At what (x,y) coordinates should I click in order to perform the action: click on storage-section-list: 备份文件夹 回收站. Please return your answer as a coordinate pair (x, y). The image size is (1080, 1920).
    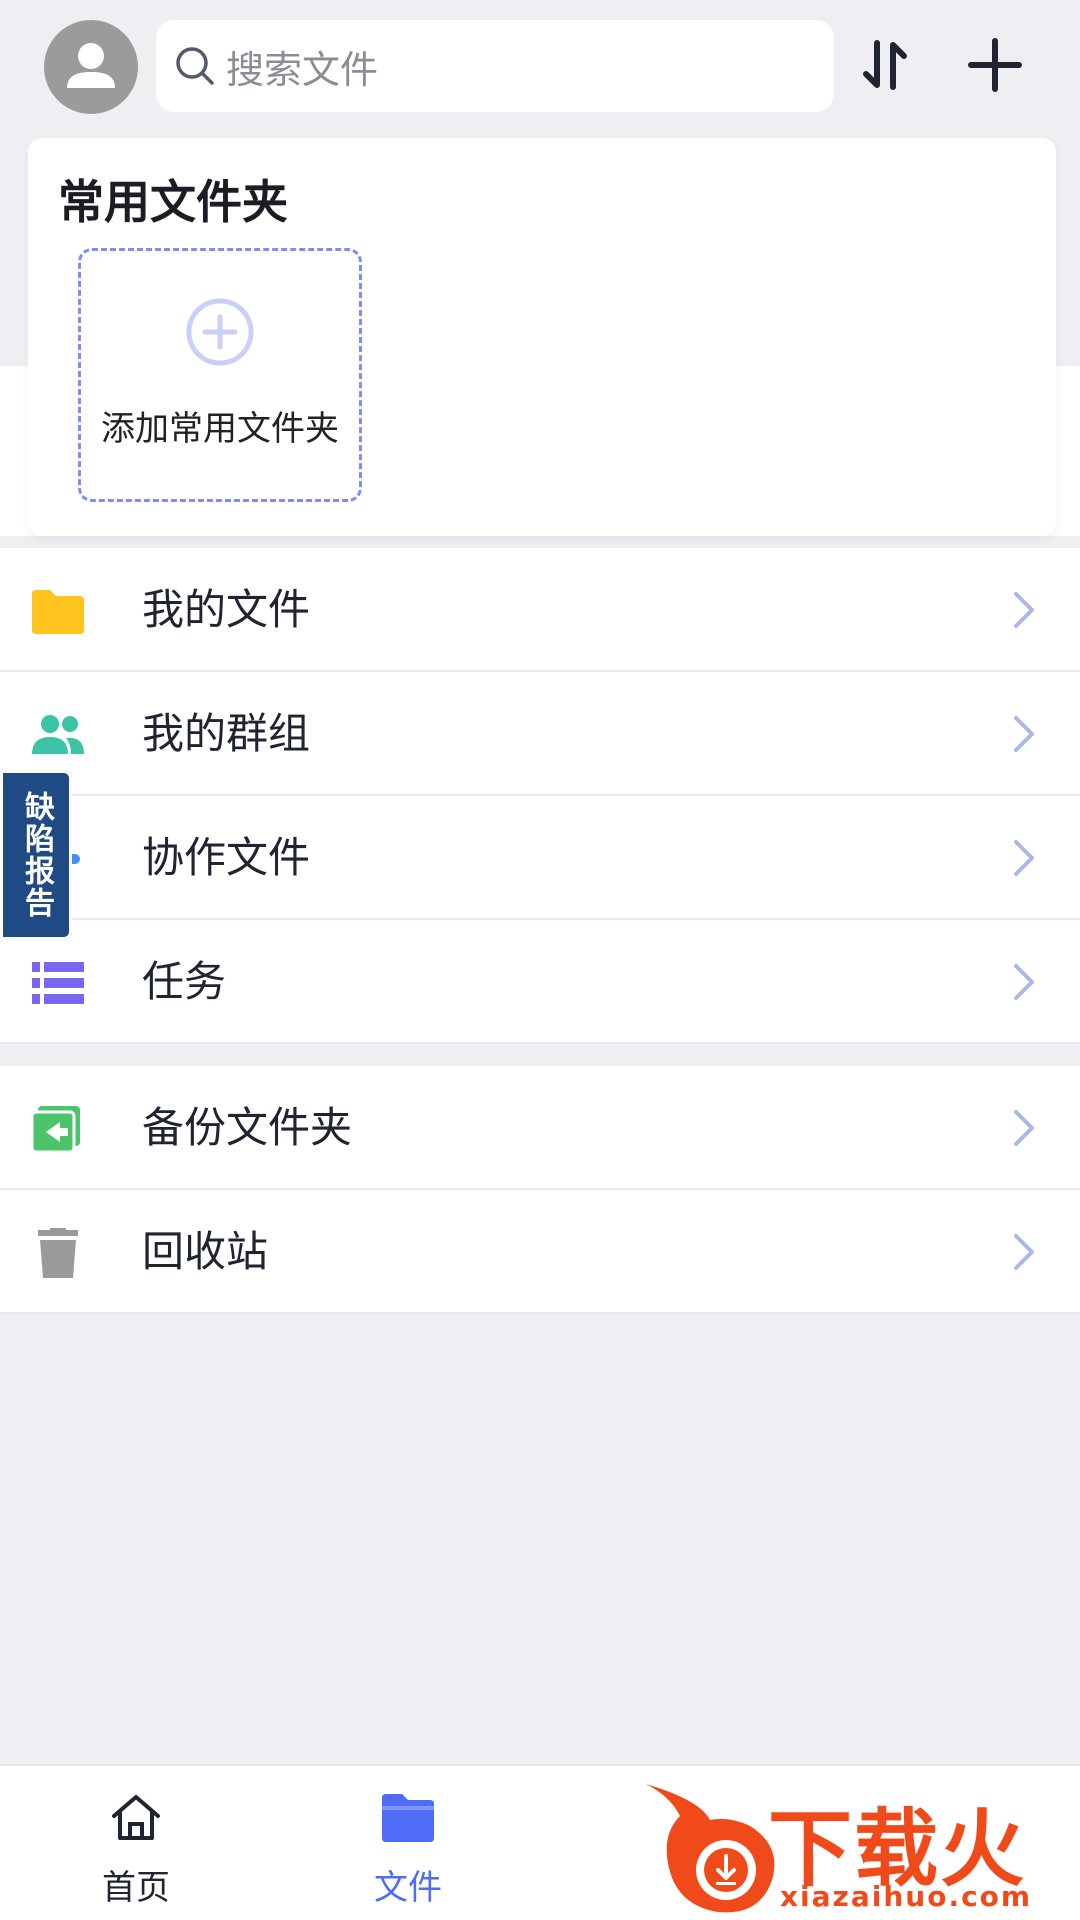
    Looking at the image, I should click on (540, 1190).